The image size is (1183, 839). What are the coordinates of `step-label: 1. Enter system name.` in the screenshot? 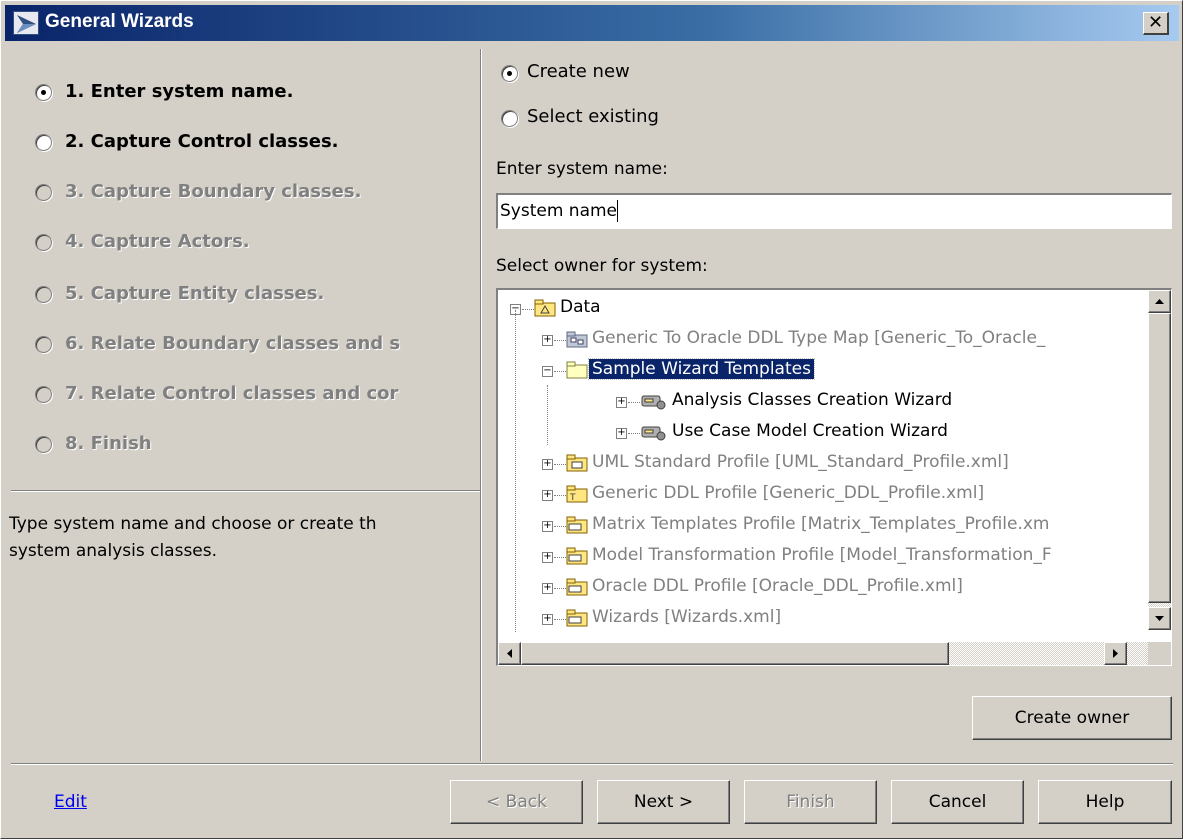 It's located at (179, 91).